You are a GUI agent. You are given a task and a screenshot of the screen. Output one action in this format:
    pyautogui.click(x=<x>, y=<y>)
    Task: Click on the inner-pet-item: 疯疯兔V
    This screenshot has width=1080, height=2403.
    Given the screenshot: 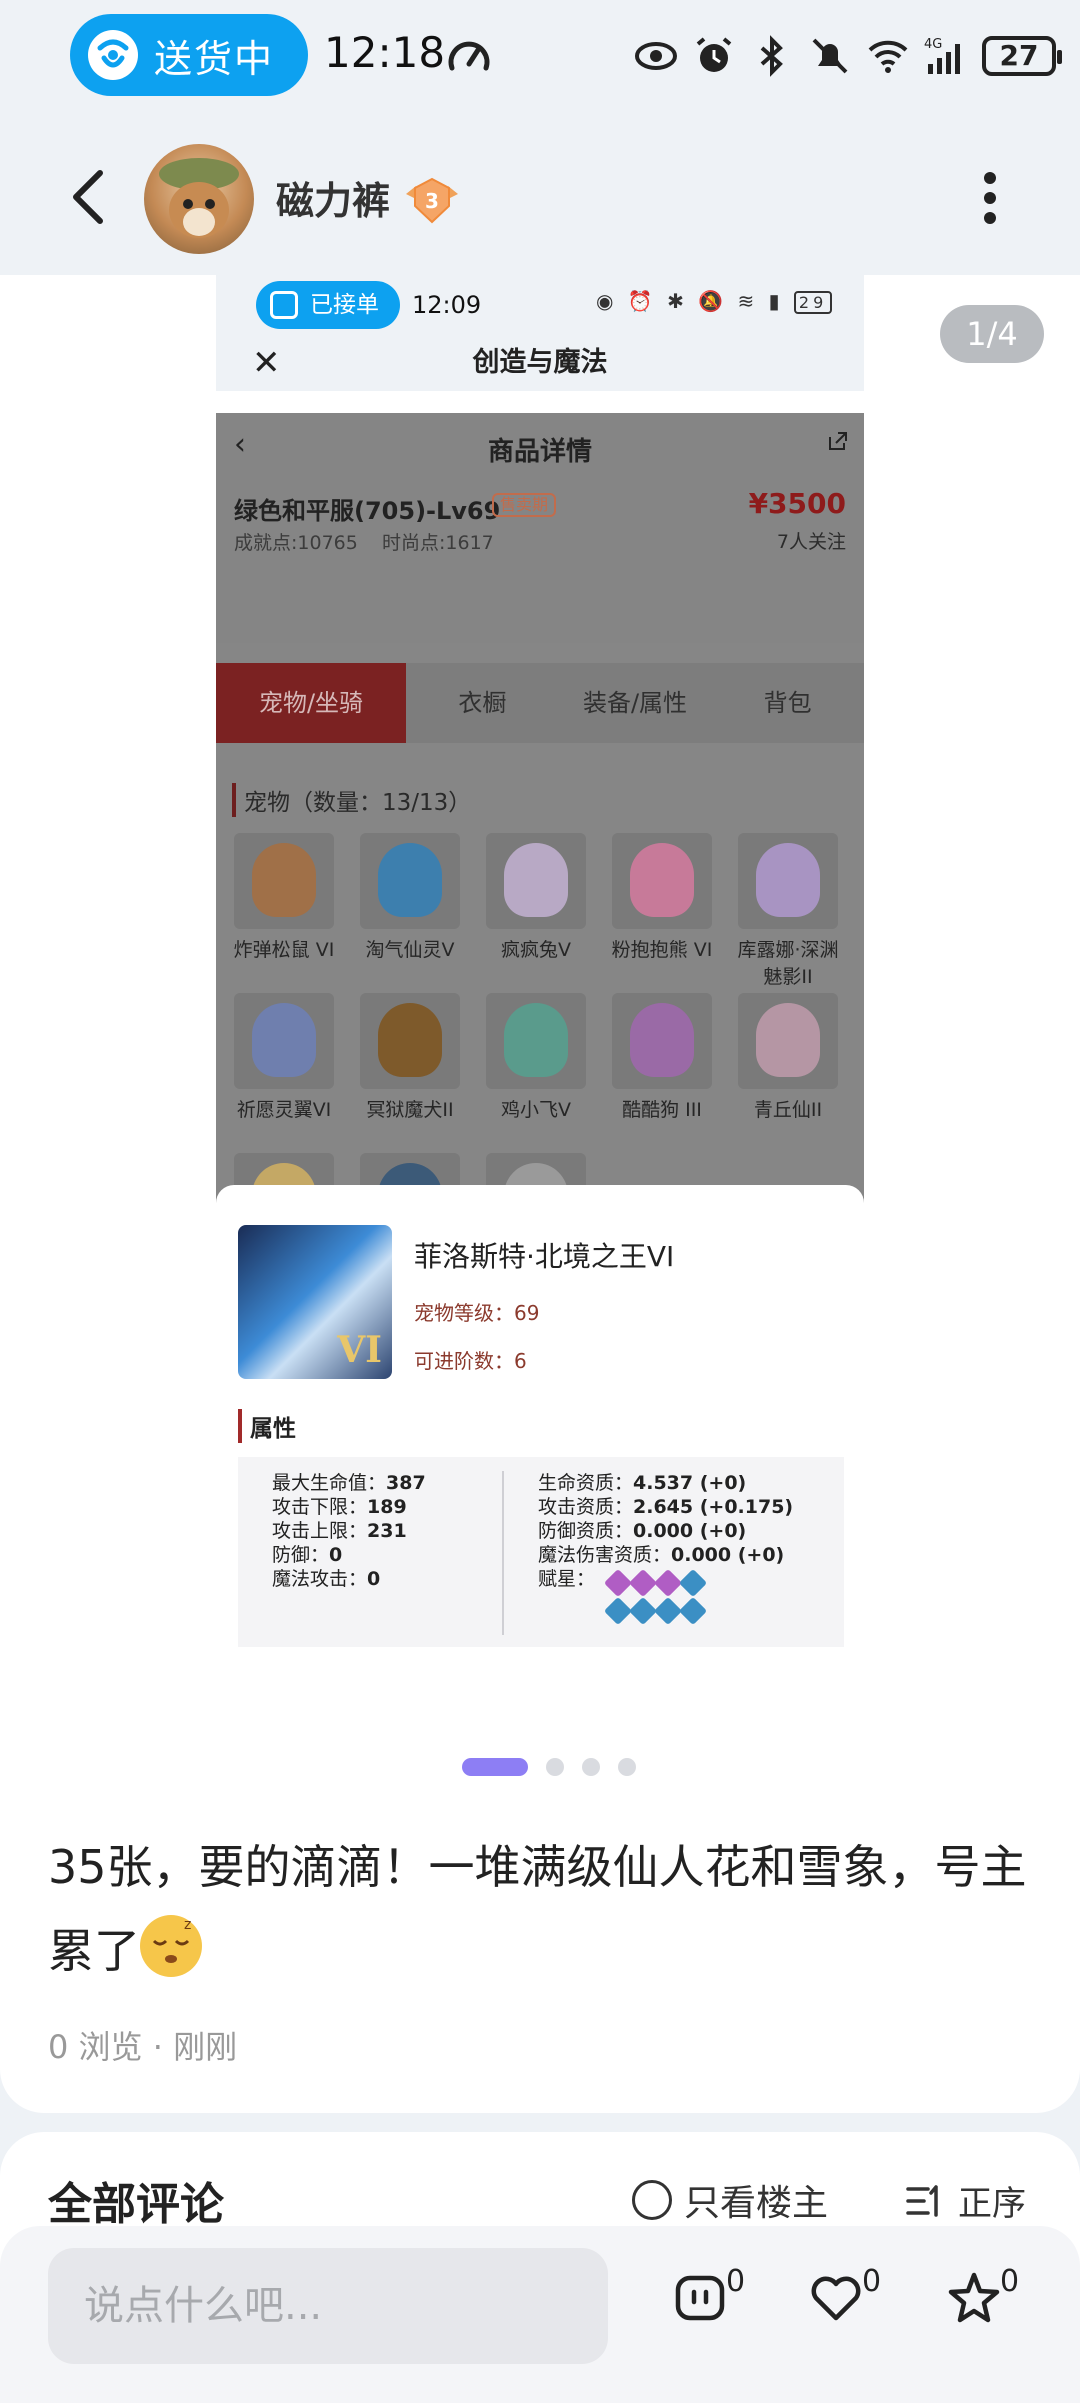 What is the action you would take?
    pyautogui.click(x=536, y=908)
    